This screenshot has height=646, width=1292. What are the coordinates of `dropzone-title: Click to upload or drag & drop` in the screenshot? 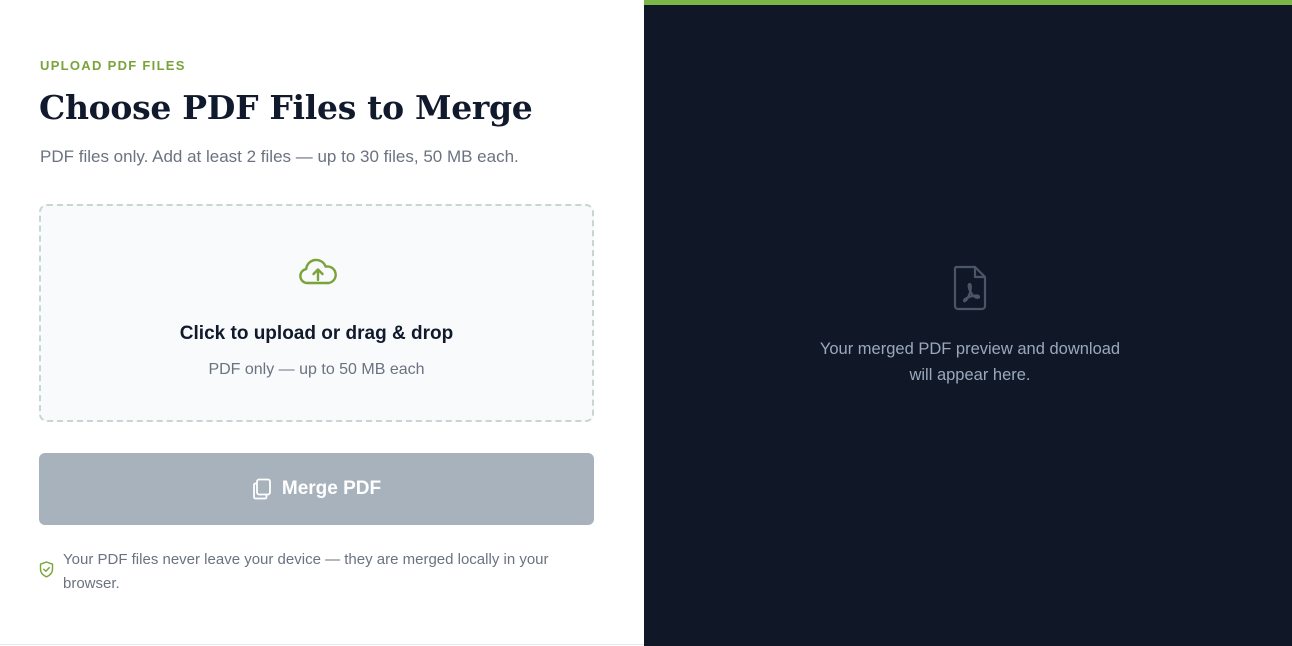 It's located at (316, 333).